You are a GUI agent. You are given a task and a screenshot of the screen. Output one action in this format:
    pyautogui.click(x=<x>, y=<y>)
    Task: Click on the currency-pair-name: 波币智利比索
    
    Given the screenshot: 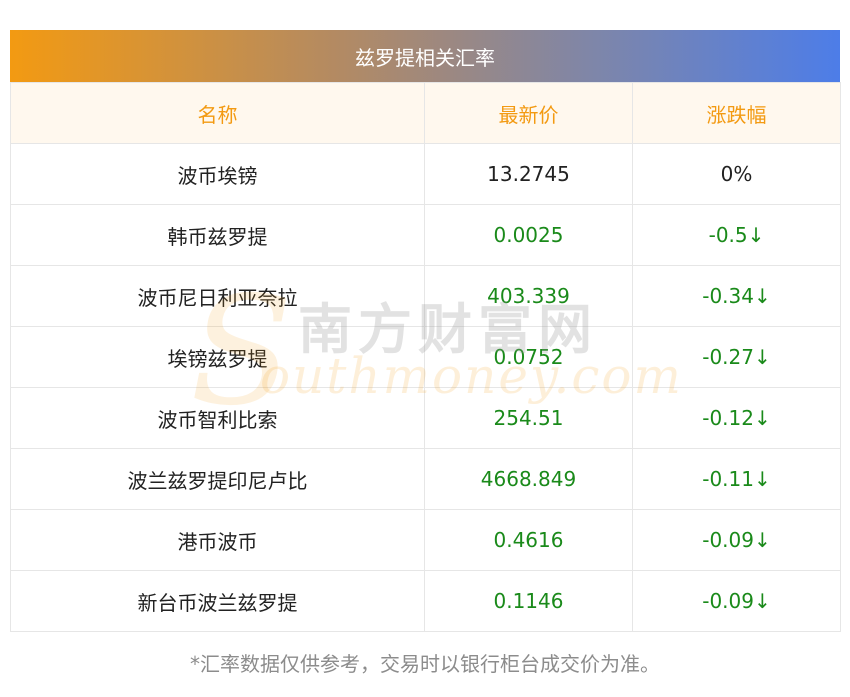 What is the action you would take?
    pyautogui.click(x=217, y=418)
    